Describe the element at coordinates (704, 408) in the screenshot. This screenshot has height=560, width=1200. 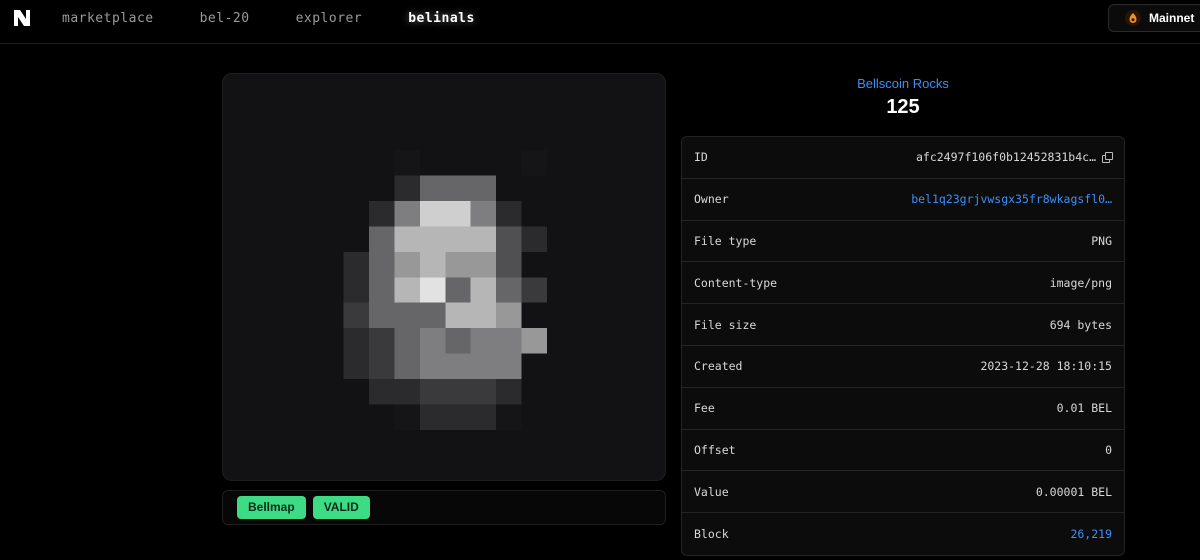
I see `detail-key: Fee` at that location.